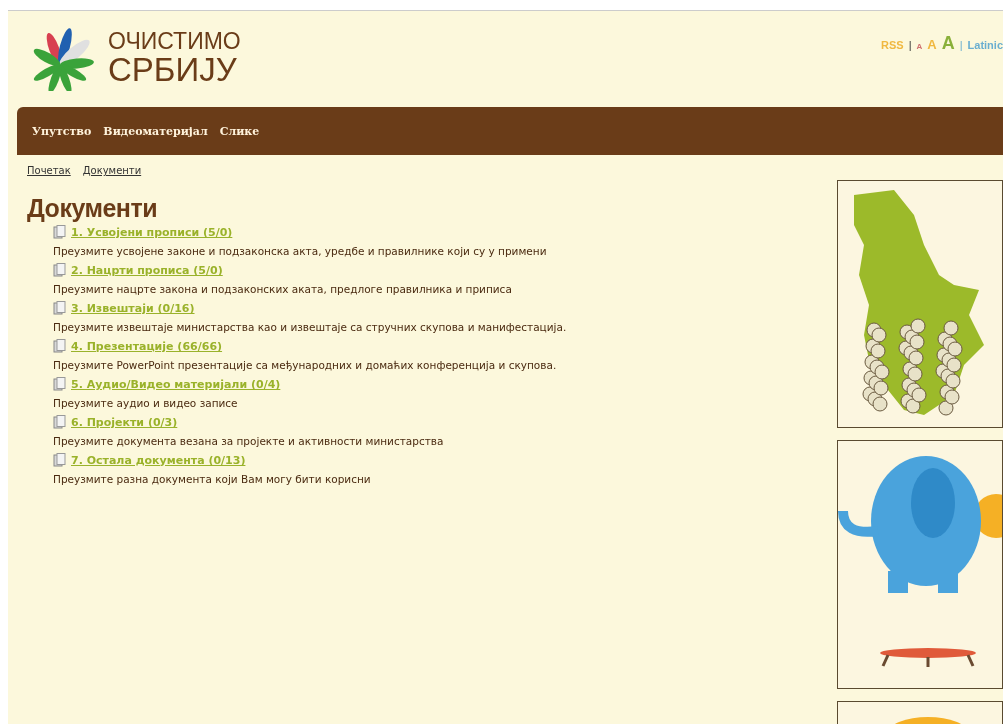 The image size is (1003, 724). I want to click on document-category-link: 4. Презентације (66/66), so click(147, 346).